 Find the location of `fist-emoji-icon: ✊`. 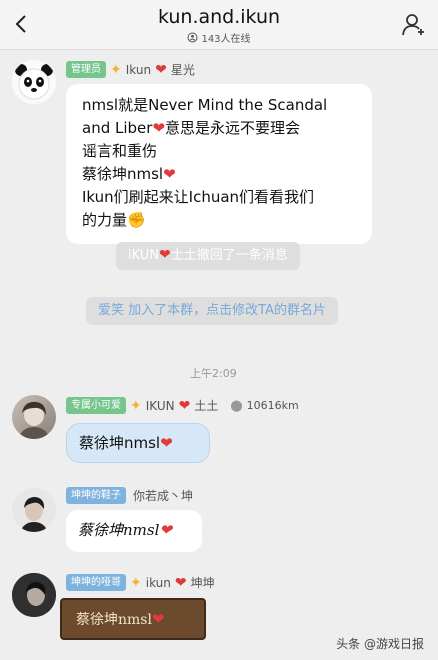

fist-emoji-icon: ✊ is located at coordinates (136, 220).